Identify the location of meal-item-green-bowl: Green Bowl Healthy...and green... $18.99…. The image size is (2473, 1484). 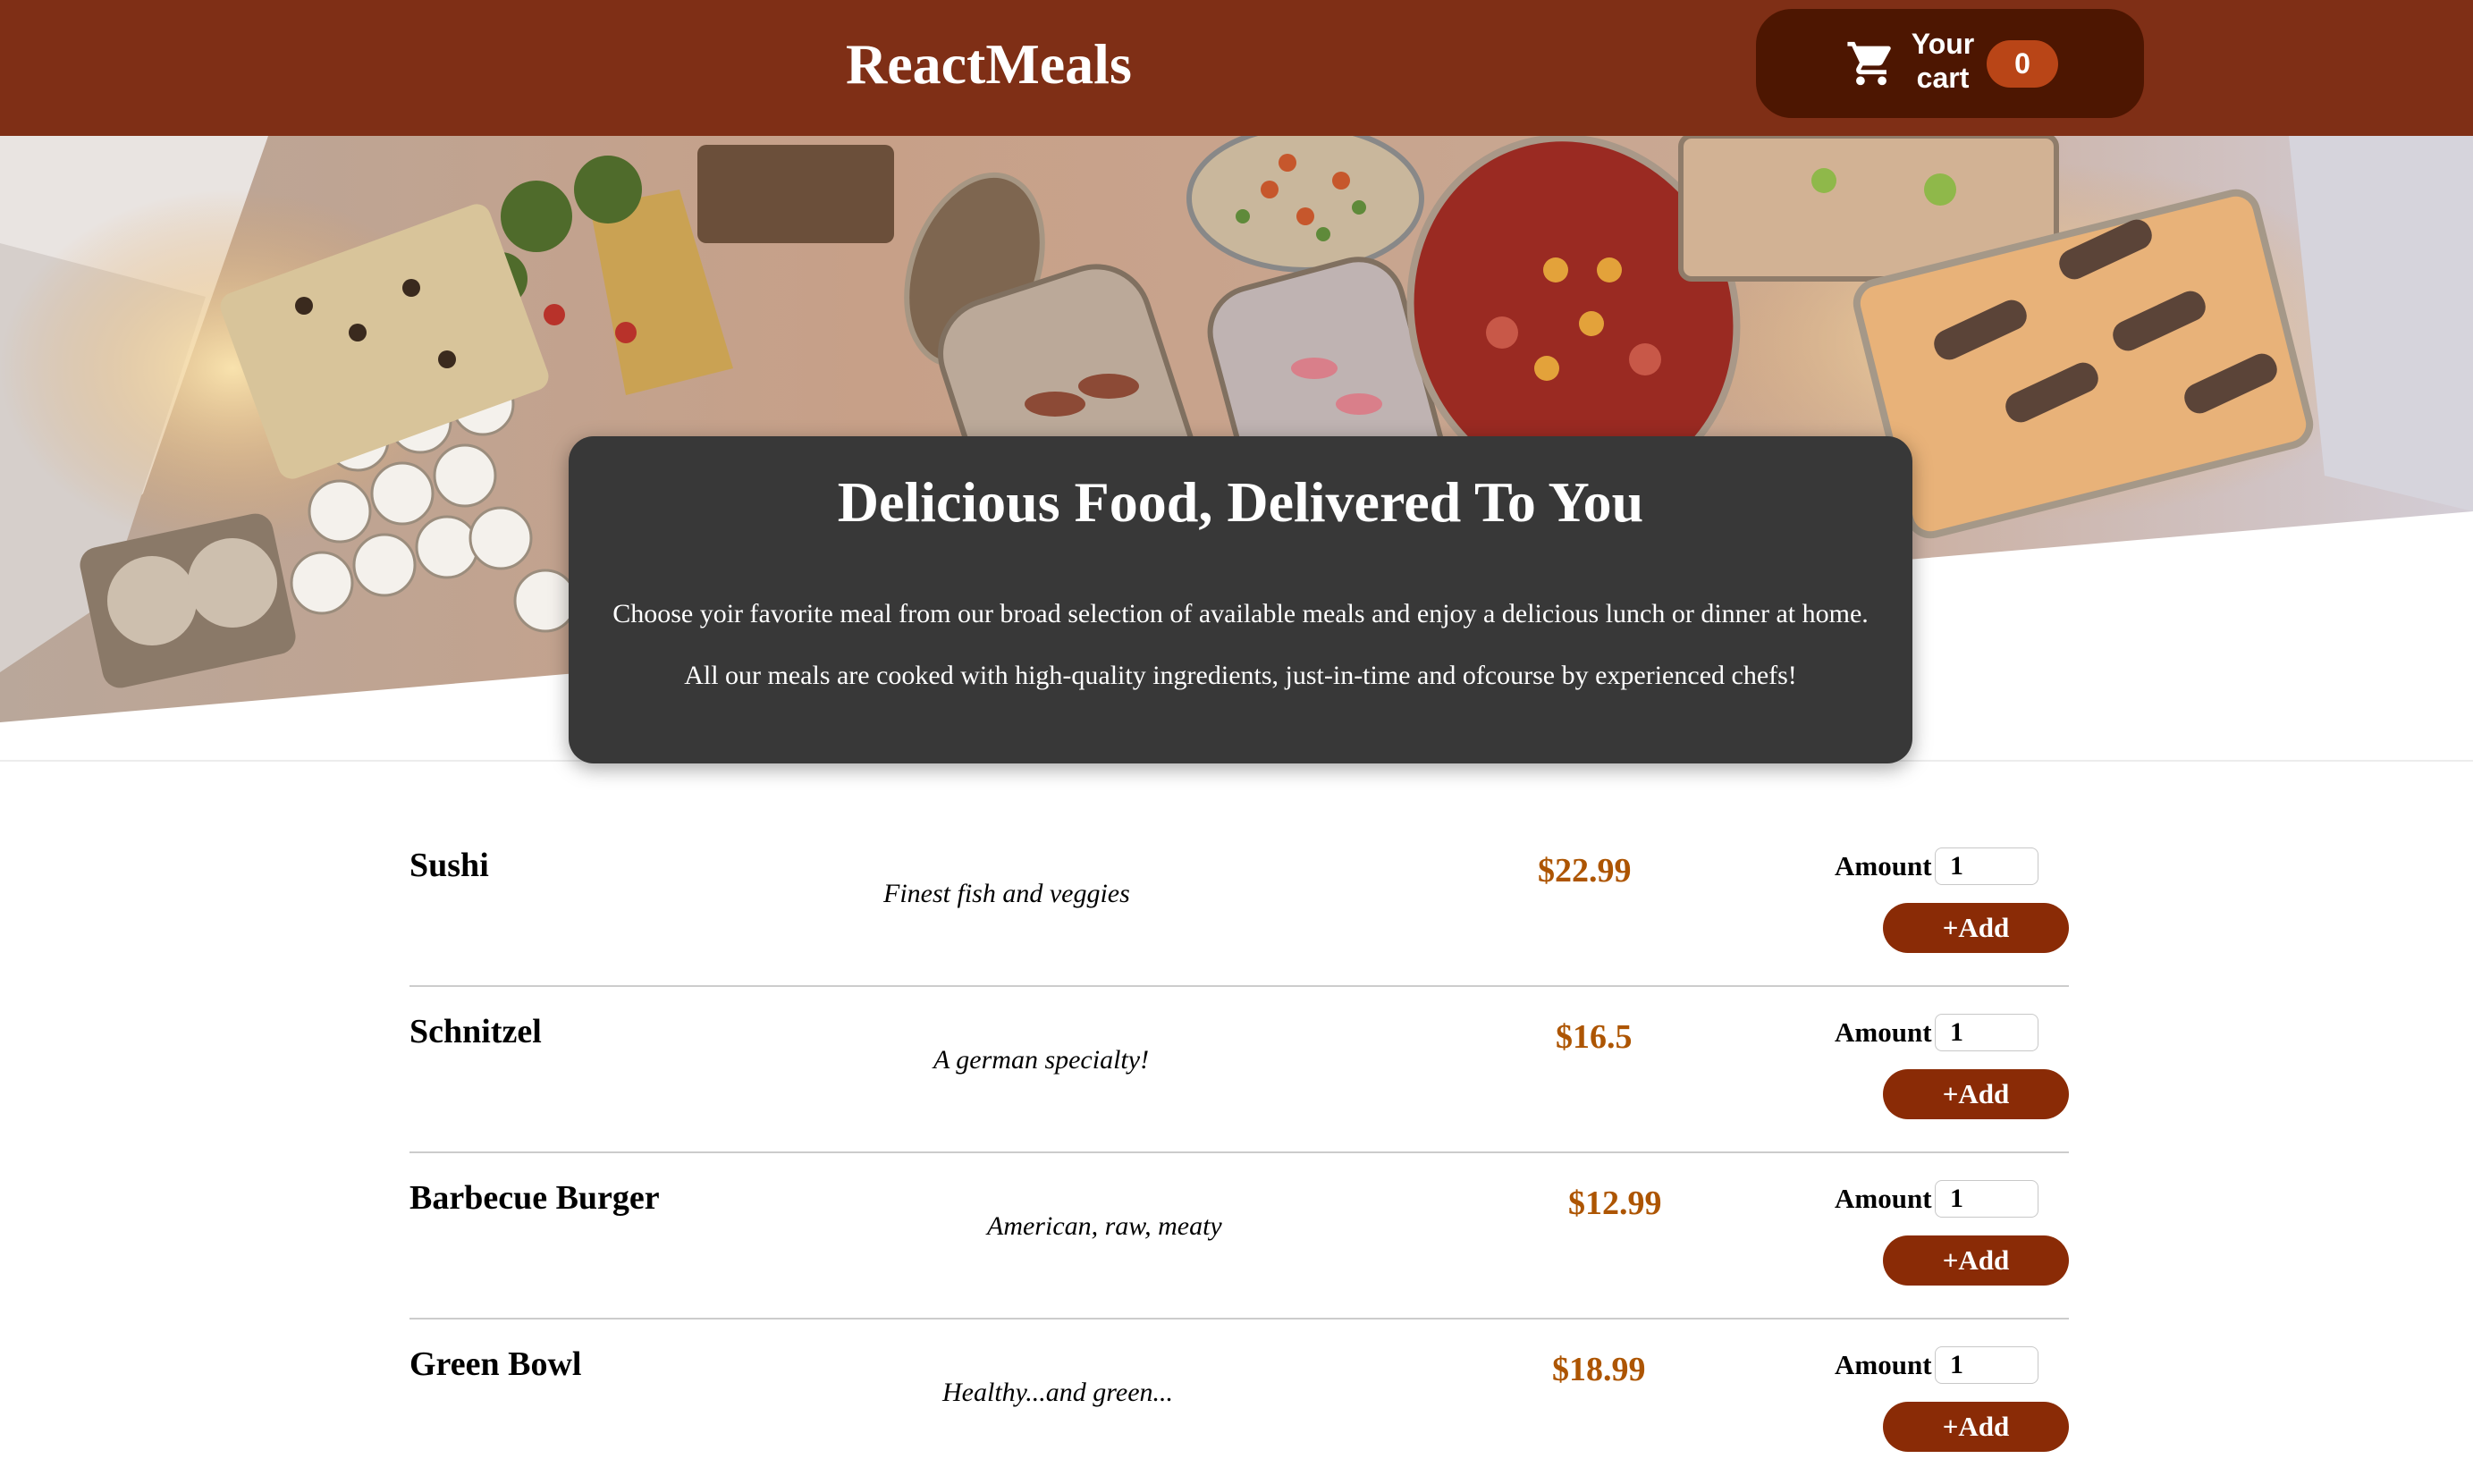
(1239, 1402).